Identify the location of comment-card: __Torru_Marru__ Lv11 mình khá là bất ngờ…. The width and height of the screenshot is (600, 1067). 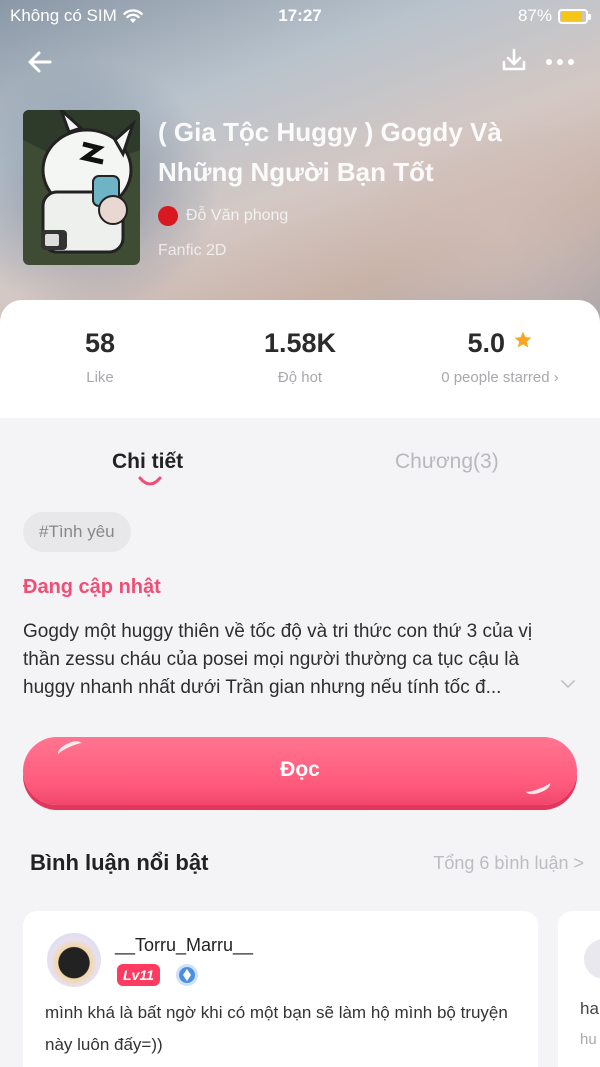
(280, 989).